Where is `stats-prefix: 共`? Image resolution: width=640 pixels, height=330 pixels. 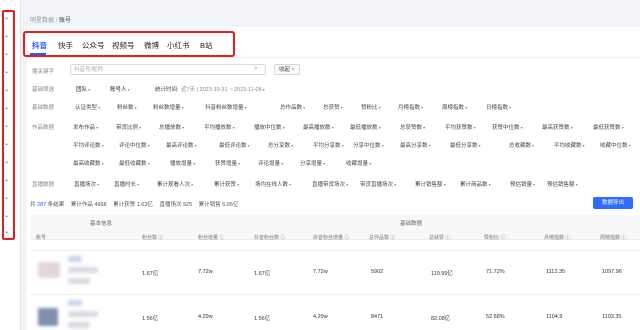
stats-prefix: 共 is located at coordinates (33, 205).